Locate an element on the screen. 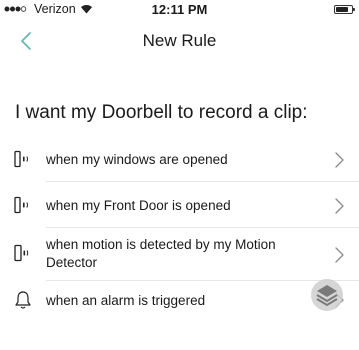 Image resolution: width=359 pixels, height=350 pixels. status-bar: Verizon 12:11 PM is located at coordinates (179, 10).